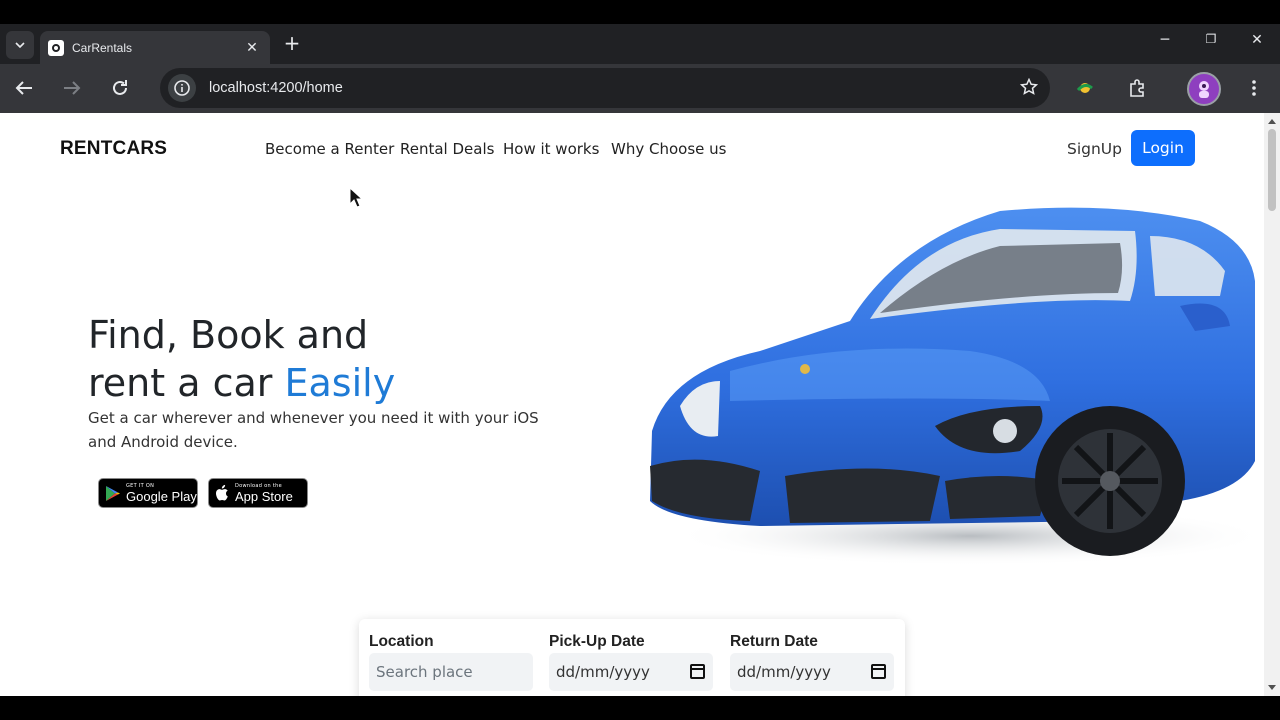 The image size is (1280, 720). Describe the element at coordinates (447, 149) in the screenshot. I see `nav-link-rental-deals: Rental Deals` at that location.